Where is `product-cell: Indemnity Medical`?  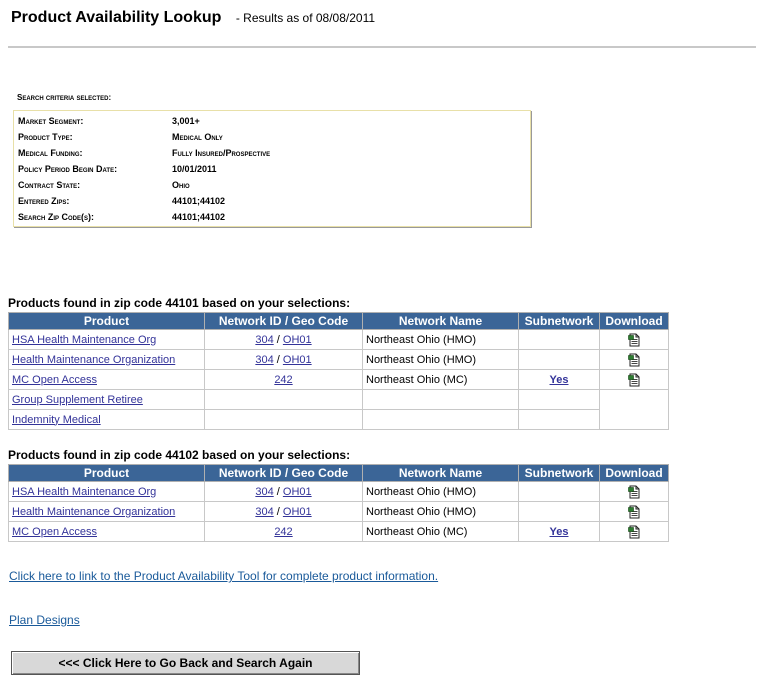 product-cell: Indemnity Medical is located at coordinates (106, 419).